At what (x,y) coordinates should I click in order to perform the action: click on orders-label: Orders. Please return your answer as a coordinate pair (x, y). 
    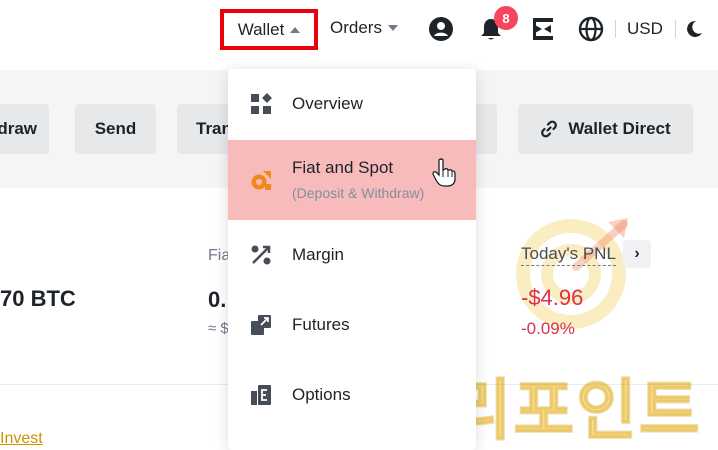
    Looking at the image, I should click on (356, 27).